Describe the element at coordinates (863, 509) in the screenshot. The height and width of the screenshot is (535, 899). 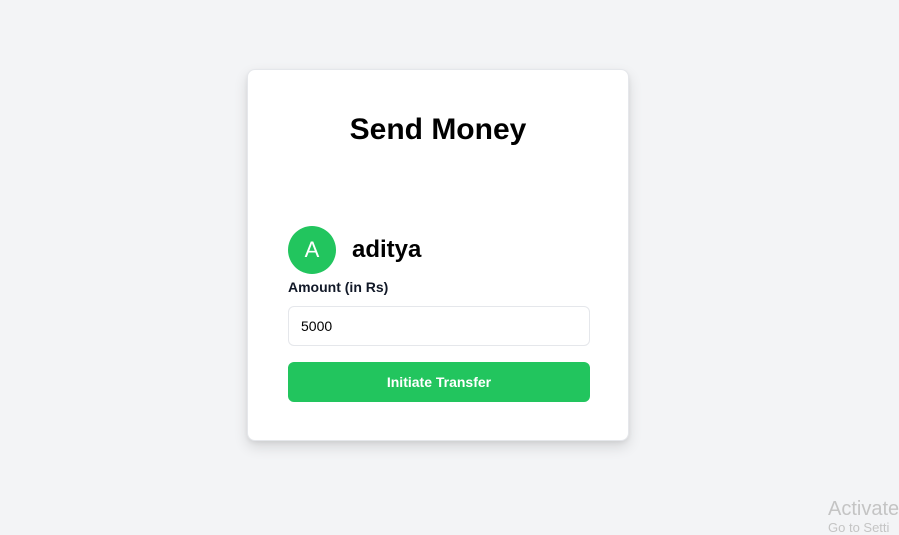
I see `activate-windows-watermark: Activate` at that location.